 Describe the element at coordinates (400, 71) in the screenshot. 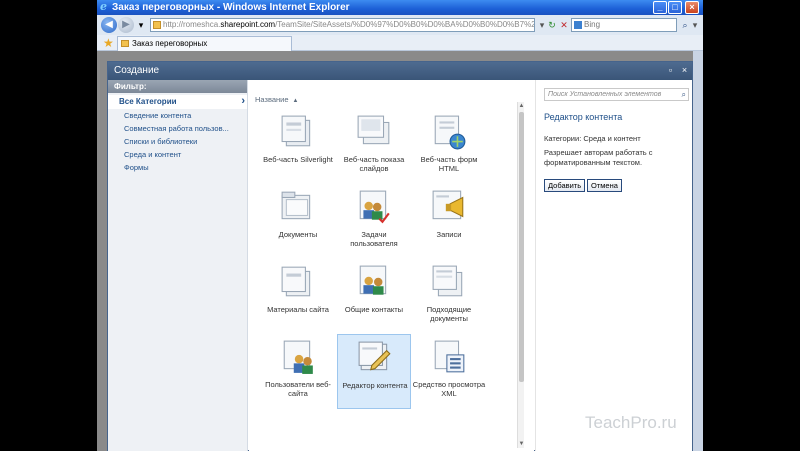

I see `dialog-header: Создание ▫ ×` at that location.